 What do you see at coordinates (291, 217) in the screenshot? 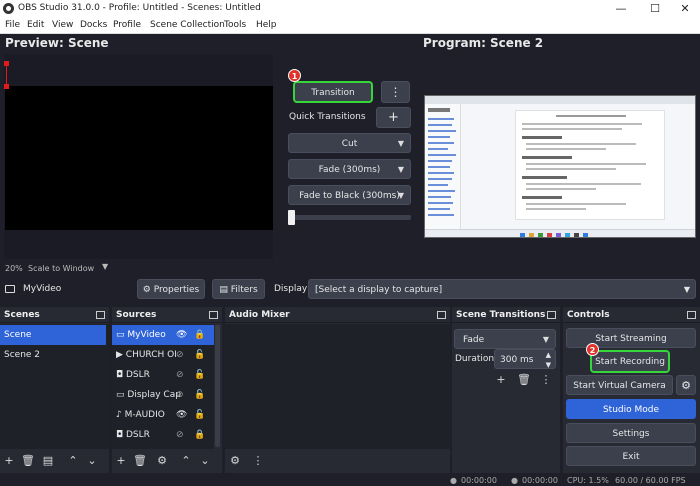
I see `transition-slider-handle` at bounding box center [291, 217].